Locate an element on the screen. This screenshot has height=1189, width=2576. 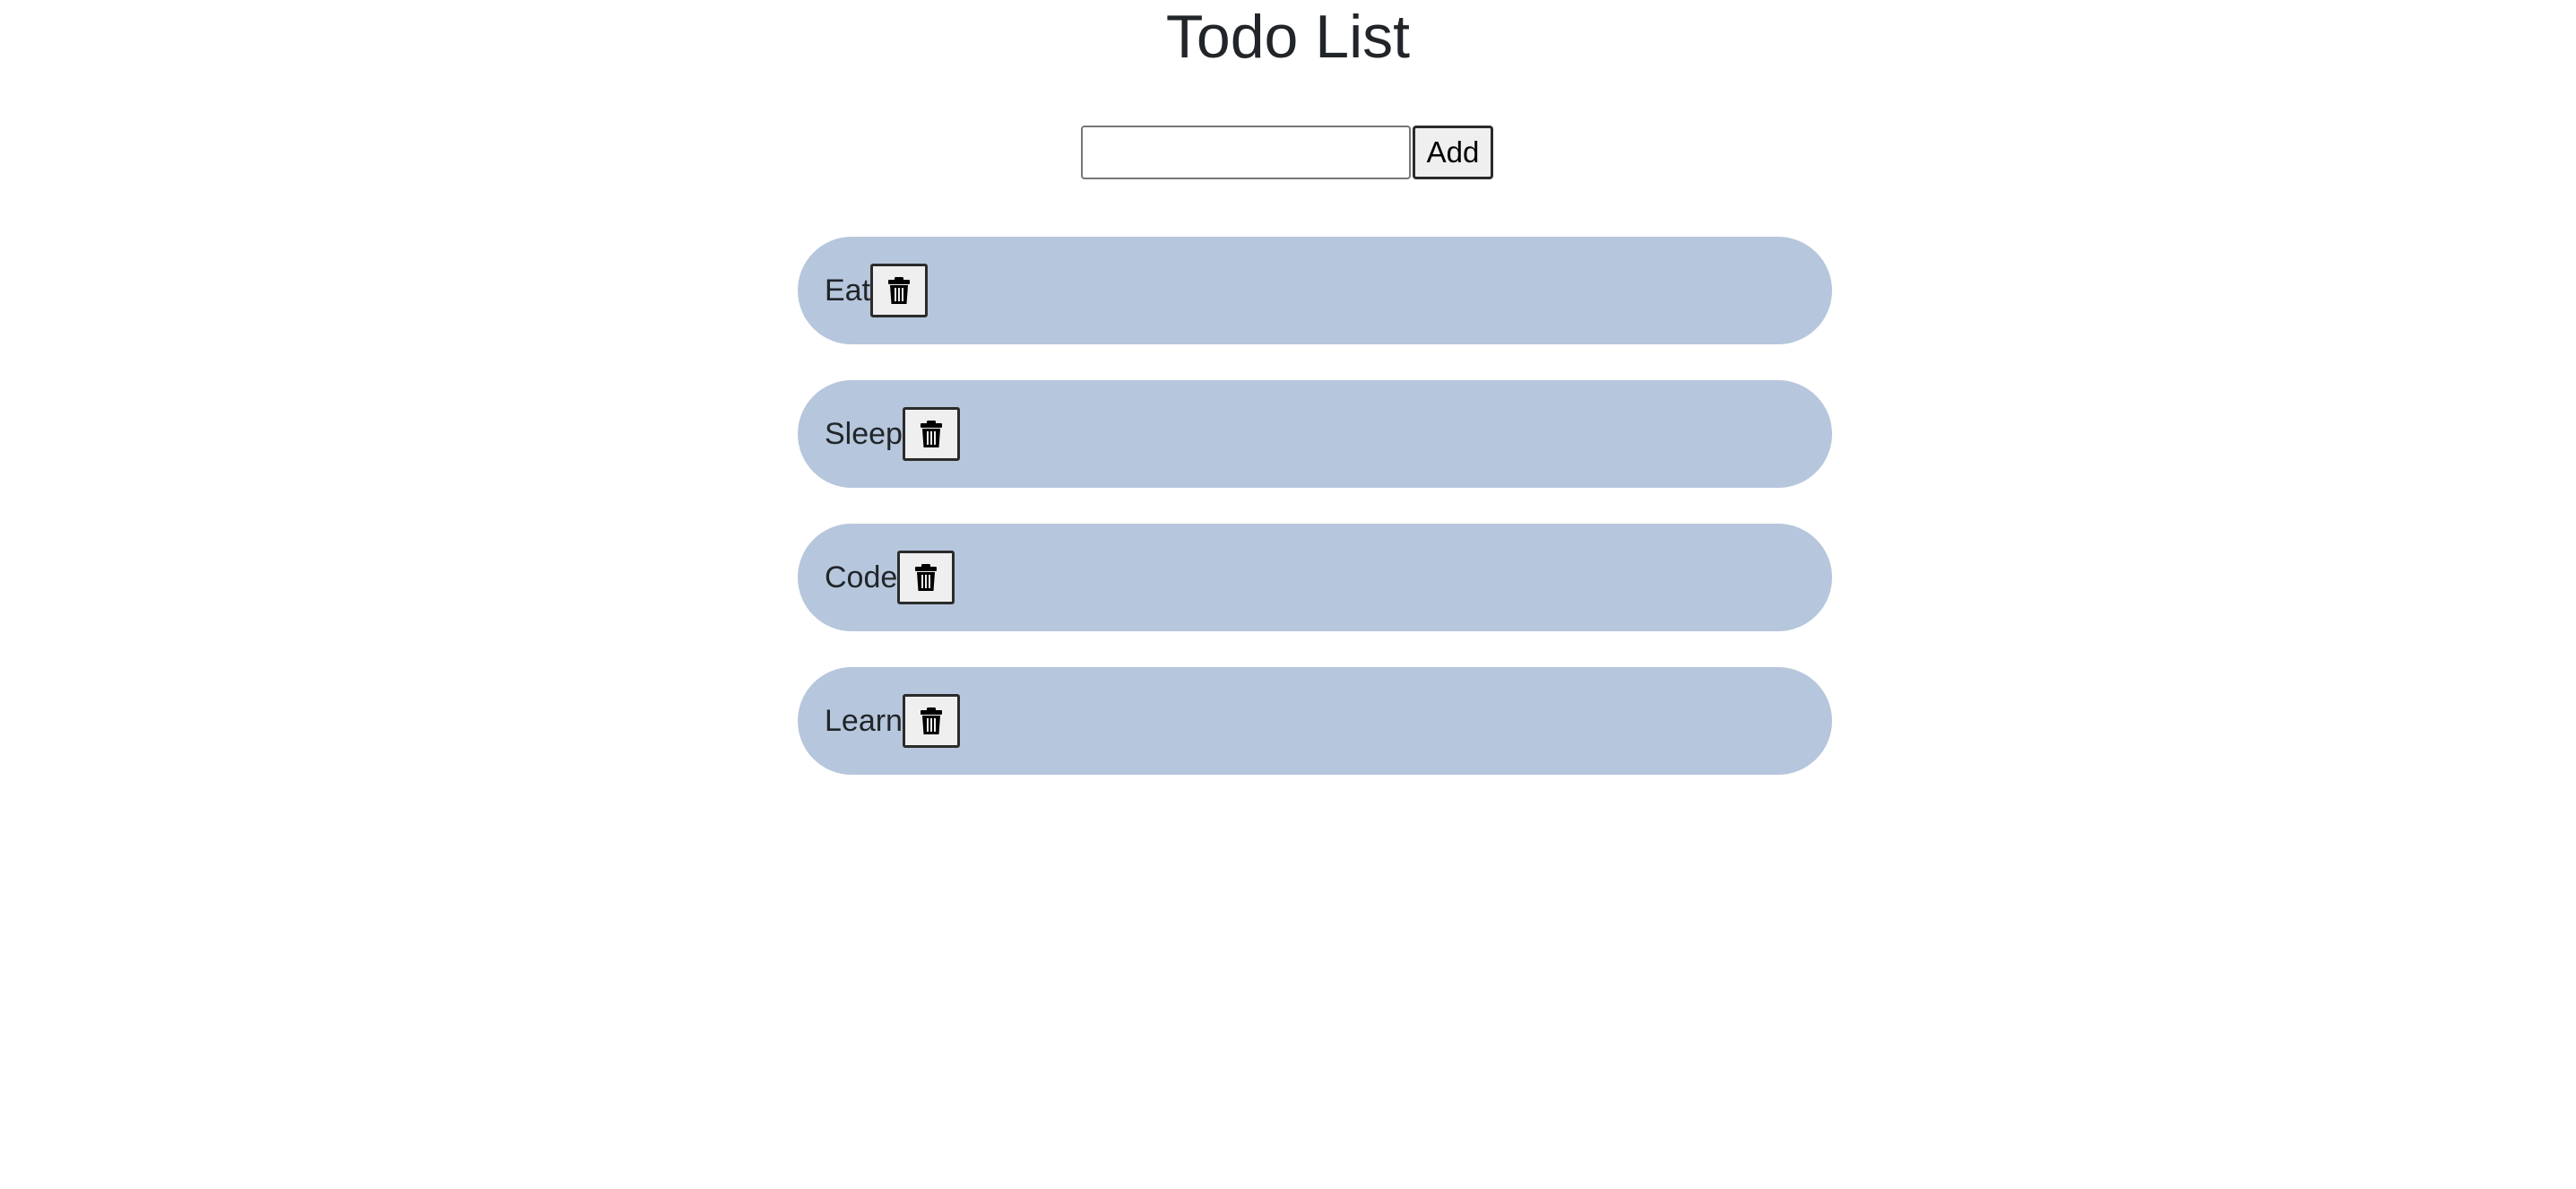
page-title: Todo List is located at coordinates (1288, 37).